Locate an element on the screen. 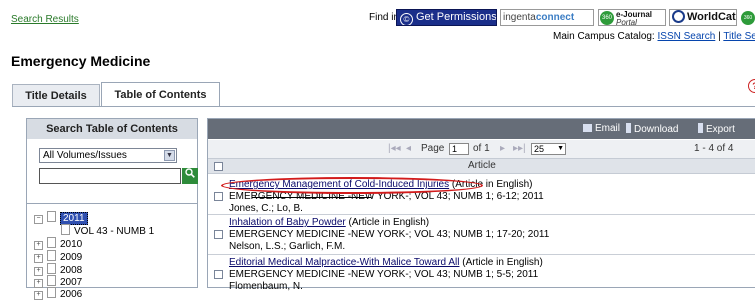 Image resolution: width=755 pixels, height=301 pixels. ejournal-logo-icon: 360 is located at coordinates (607, 18).